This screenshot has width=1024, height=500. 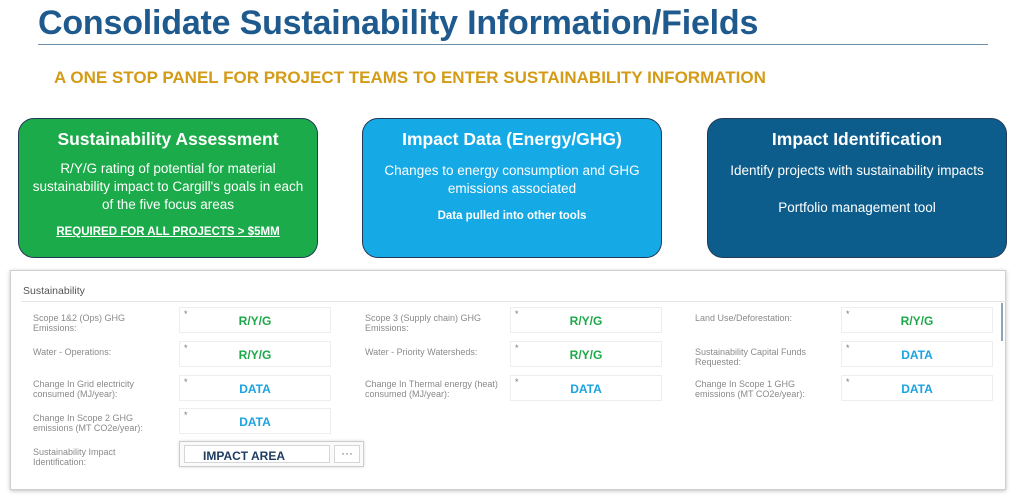 I want to click on card-title: Impact Identification, so click(x=857, y=139).